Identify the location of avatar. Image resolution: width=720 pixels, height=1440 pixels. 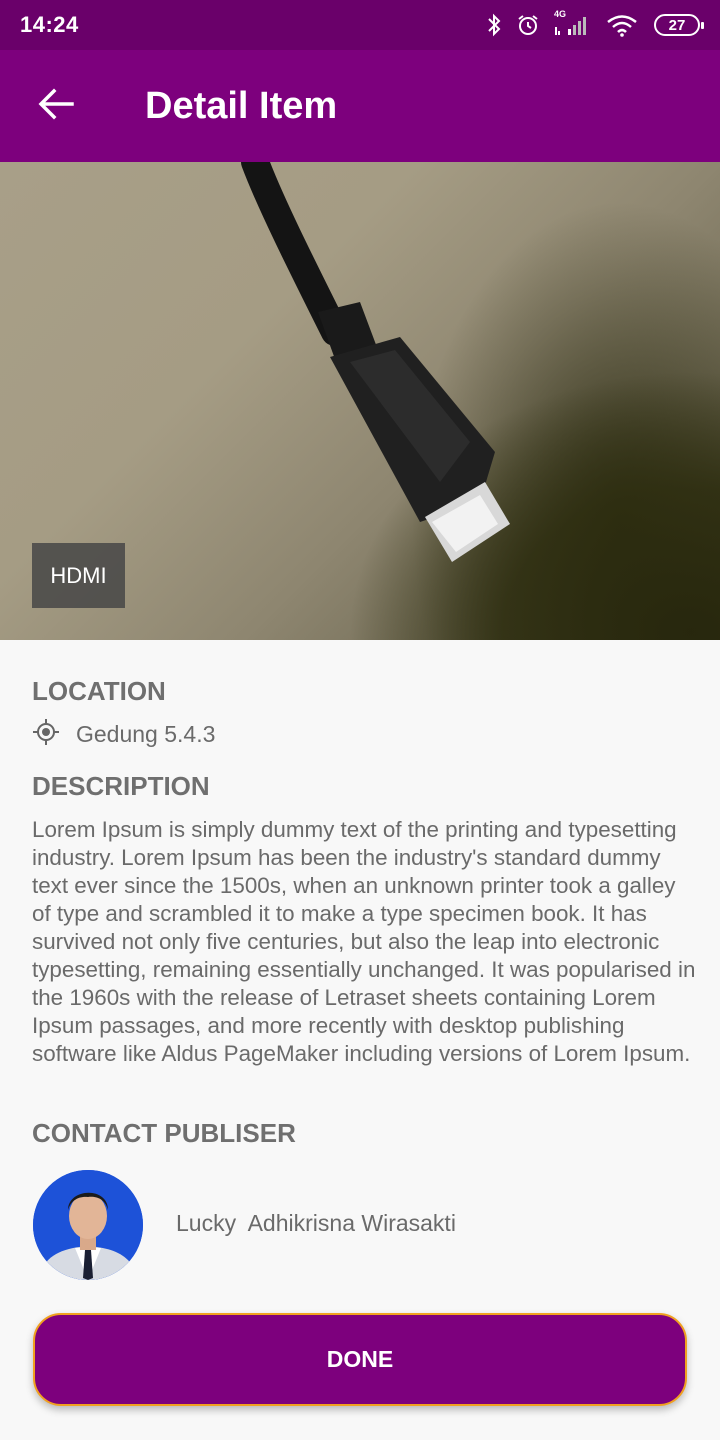
(88, 1225).